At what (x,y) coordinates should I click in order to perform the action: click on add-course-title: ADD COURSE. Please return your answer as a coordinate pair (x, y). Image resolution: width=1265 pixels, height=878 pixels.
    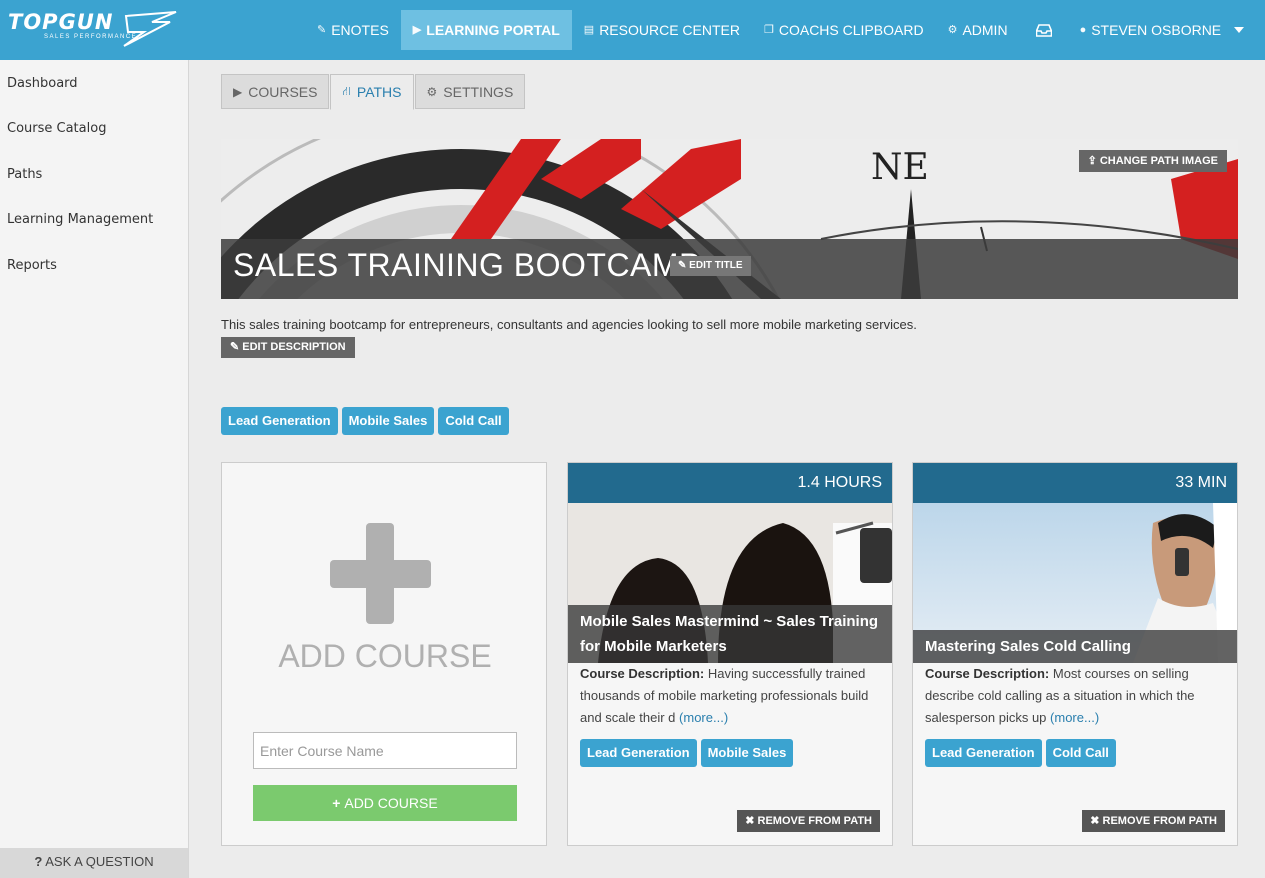
    Looking at the image, I should click on (385, 656).